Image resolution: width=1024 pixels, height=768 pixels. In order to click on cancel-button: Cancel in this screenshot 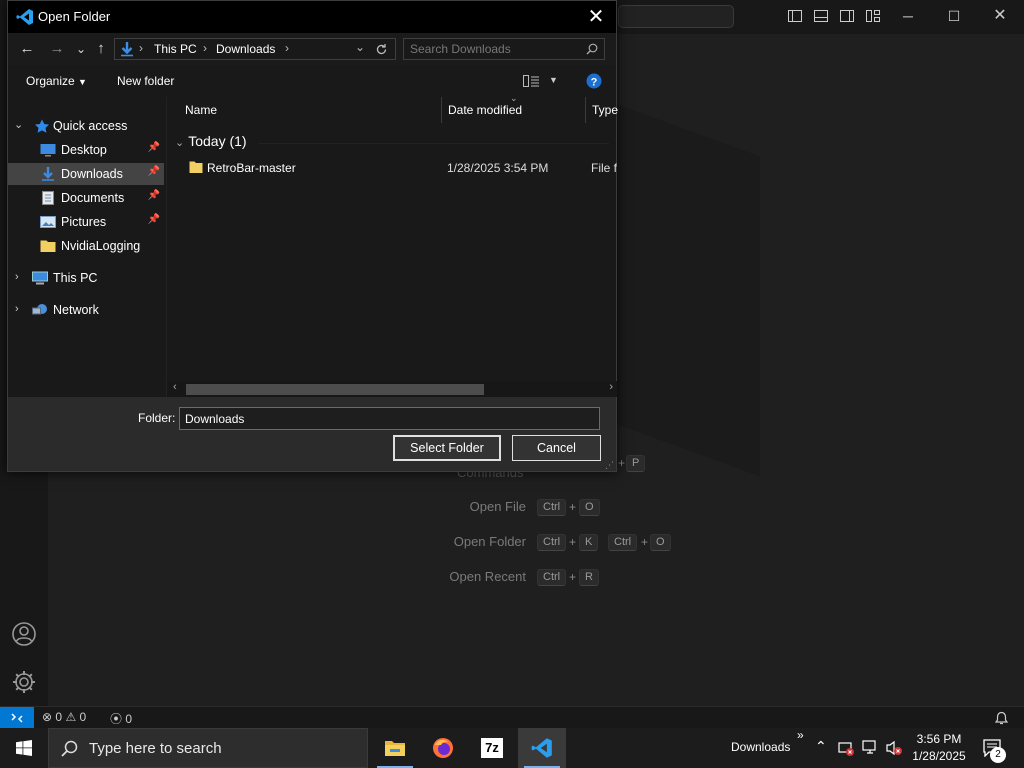, I will do `click(556, 448)`.